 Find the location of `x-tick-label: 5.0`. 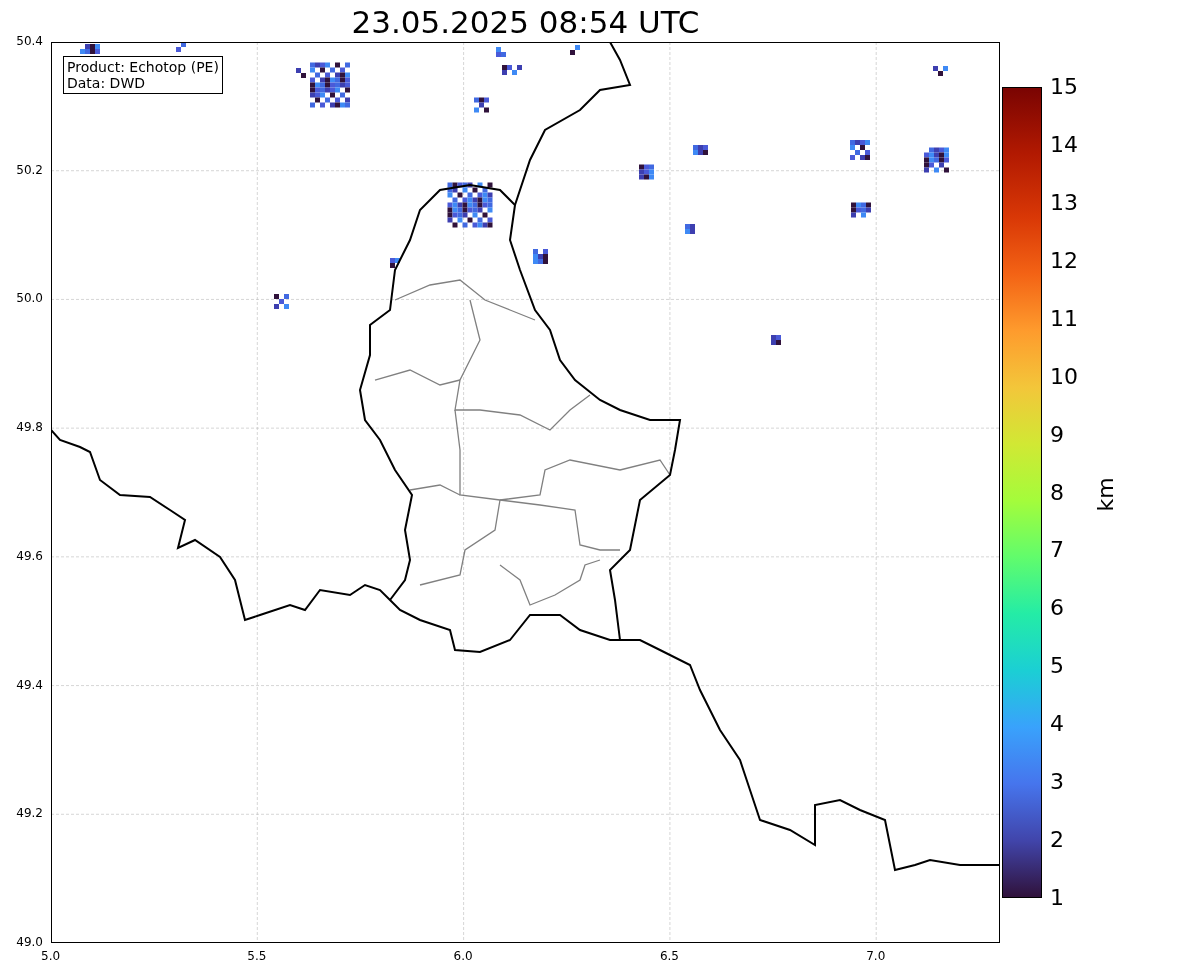

x-tick-label: 5.0 is located at coordinates (51, 956).